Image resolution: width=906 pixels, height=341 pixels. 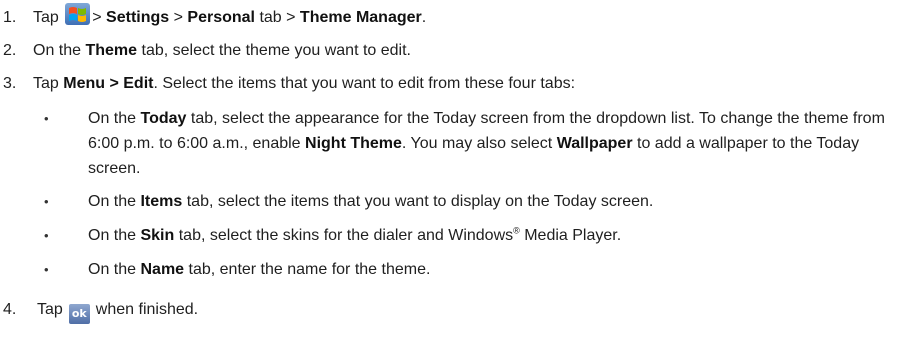 I want to click on step-4: 4. Tap ok when finished., so click(x=100, y=310).